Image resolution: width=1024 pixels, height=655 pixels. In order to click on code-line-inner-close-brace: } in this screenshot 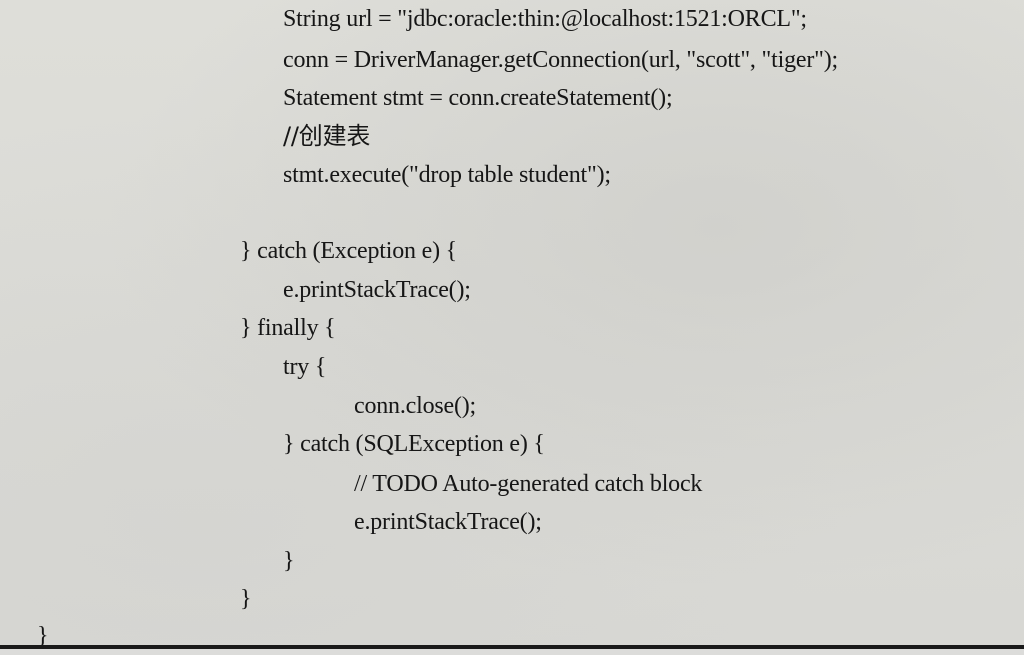, I will do `click(289, 561)`.